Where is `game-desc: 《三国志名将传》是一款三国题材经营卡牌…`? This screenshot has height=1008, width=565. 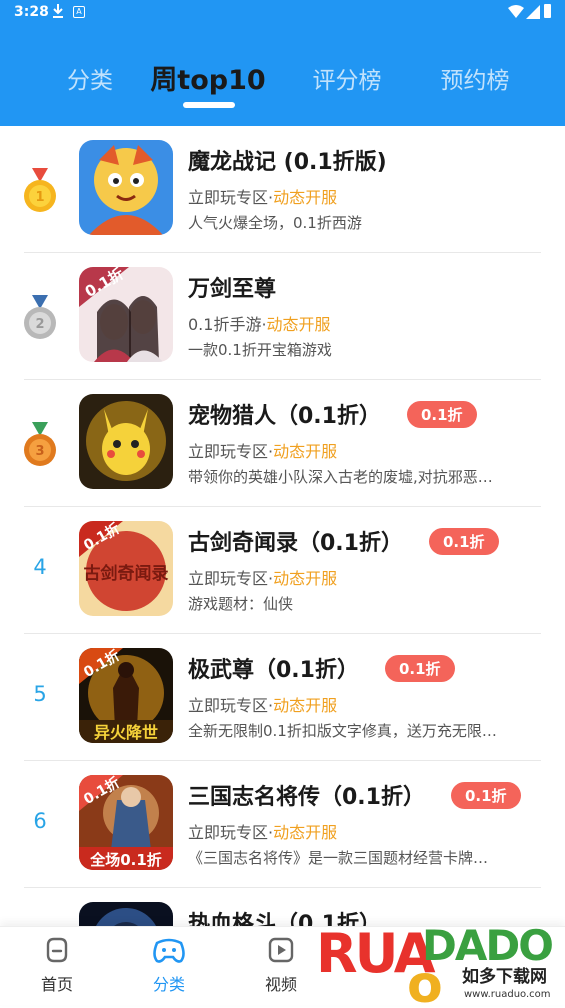 game-desc: 《三国志名将传》是一款三国题材经营卡牌… is located at coordinates (338, 858).